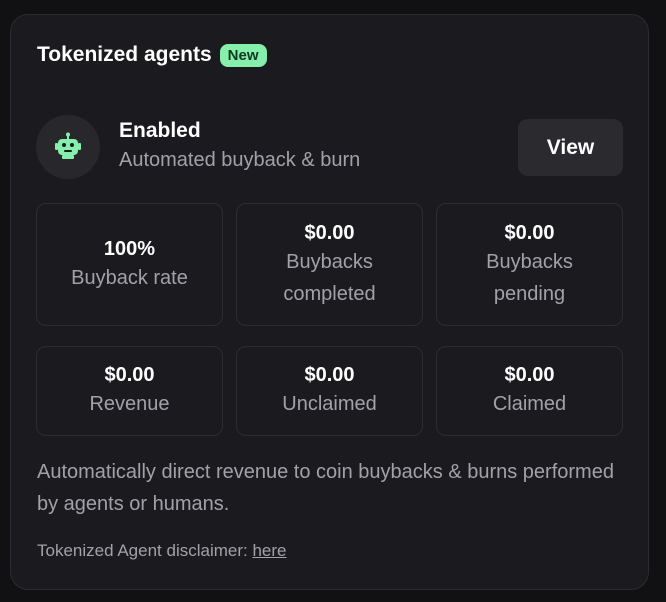  What do you see at coordinates (129, 404) in the screenshot?
I see `stat-label: Revenue` at bounding box center [129, 404].